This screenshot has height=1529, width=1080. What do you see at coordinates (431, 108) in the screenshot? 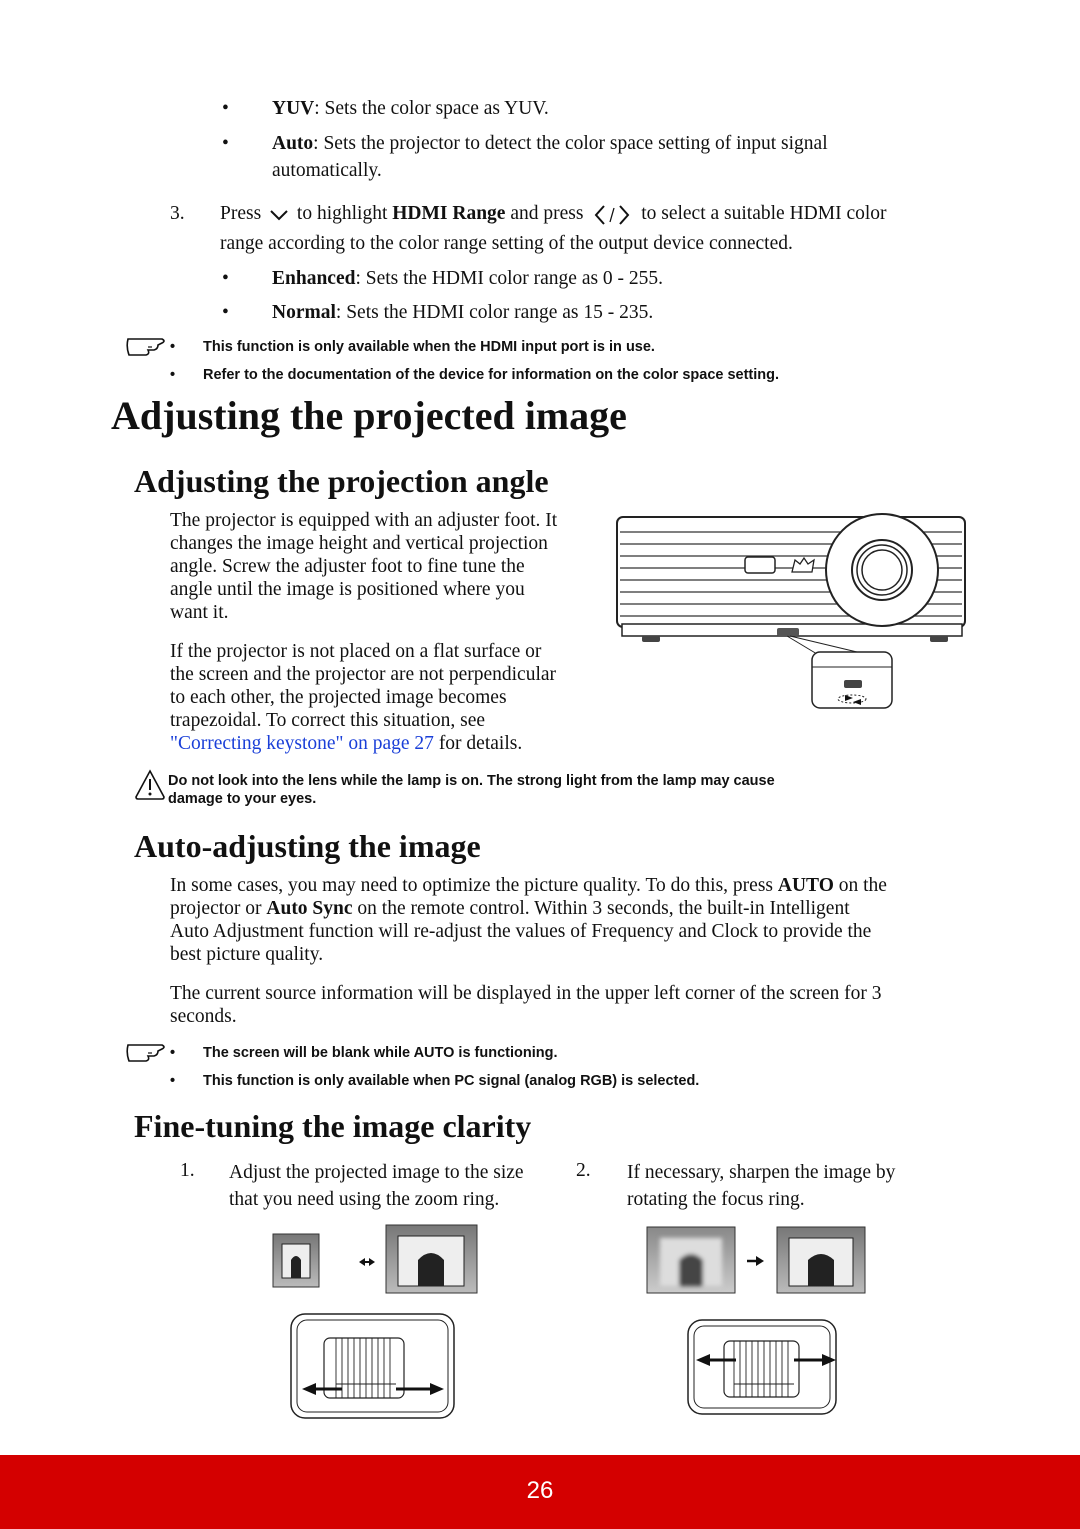
I see `bullet-text: : Sets the color space as YUV.` at bounding box center [431, 108].